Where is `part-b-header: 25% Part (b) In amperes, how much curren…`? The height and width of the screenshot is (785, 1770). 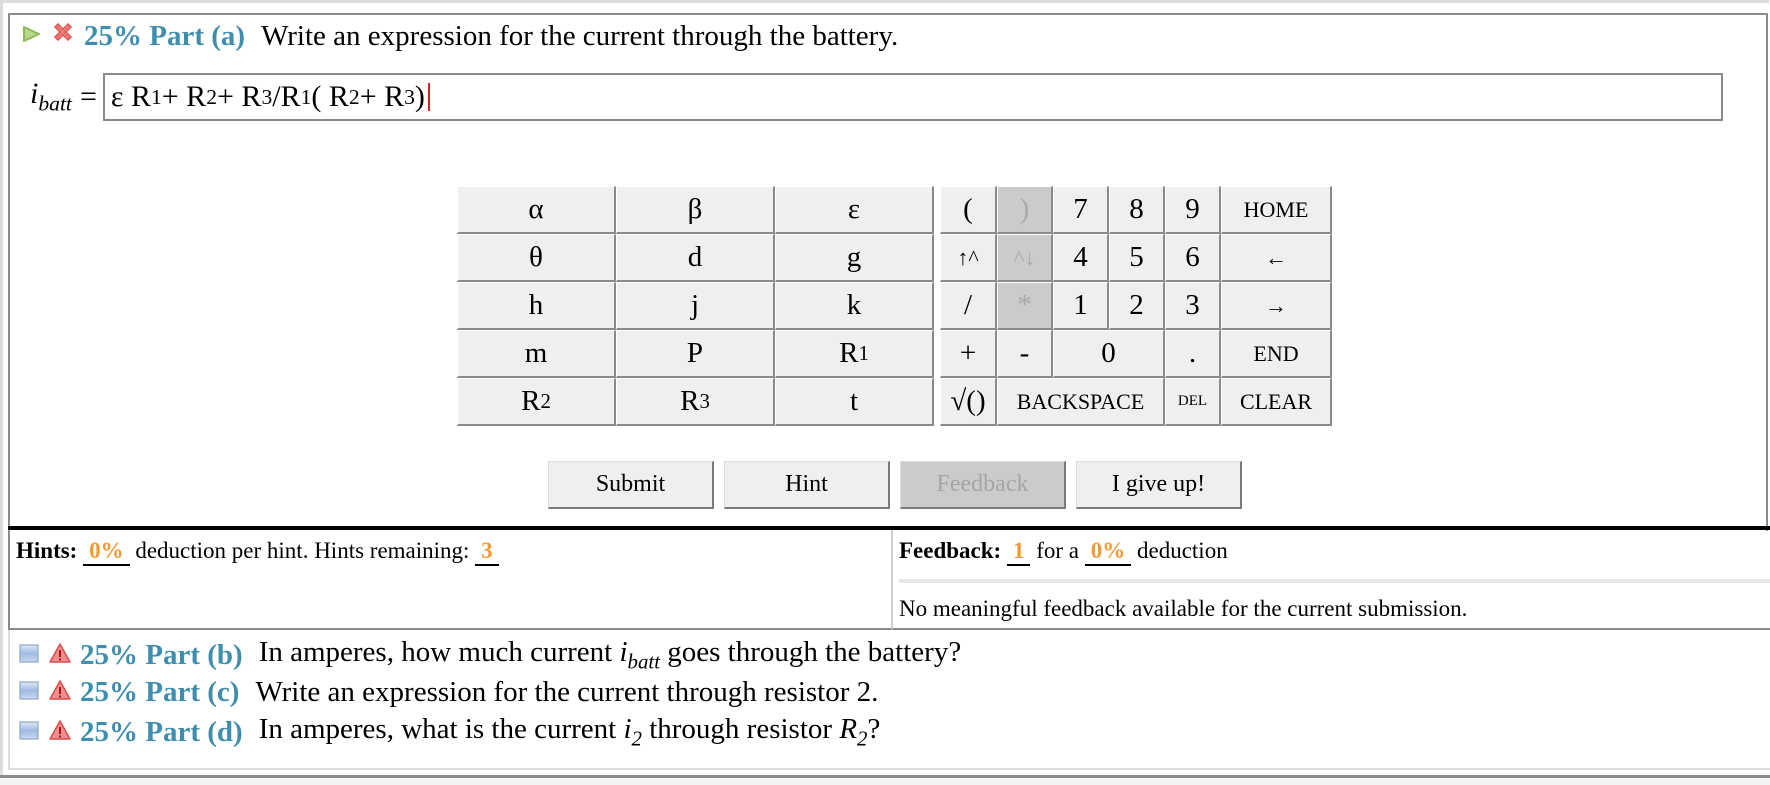
part-b-header: 25% Part (b) In amperes, how much curren… is located at coordinates (489, 655).